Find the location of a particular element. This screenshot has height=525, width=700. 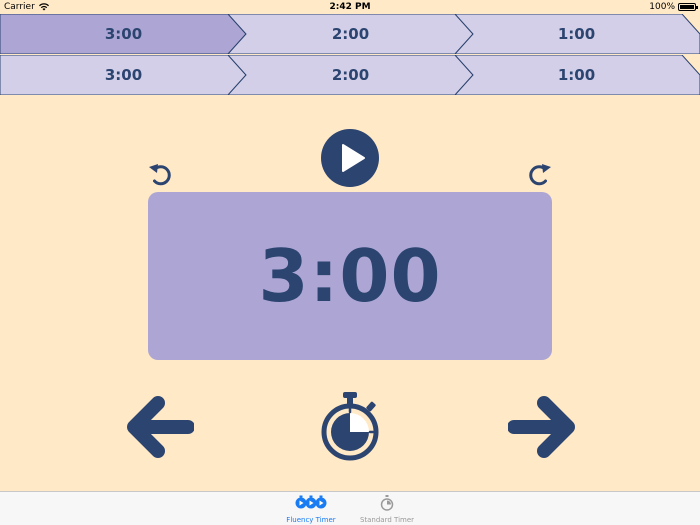

next-button is located at coordinates (542, 427).